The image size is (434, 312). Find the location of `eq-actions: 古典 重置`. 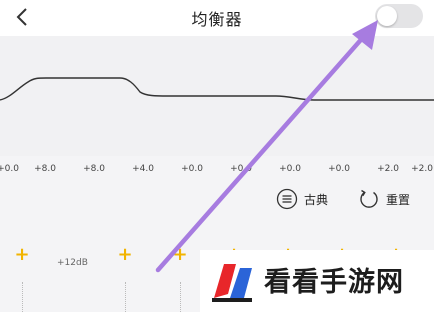

eq-actions: 古典 重置 is located at coordinates (217, 201).